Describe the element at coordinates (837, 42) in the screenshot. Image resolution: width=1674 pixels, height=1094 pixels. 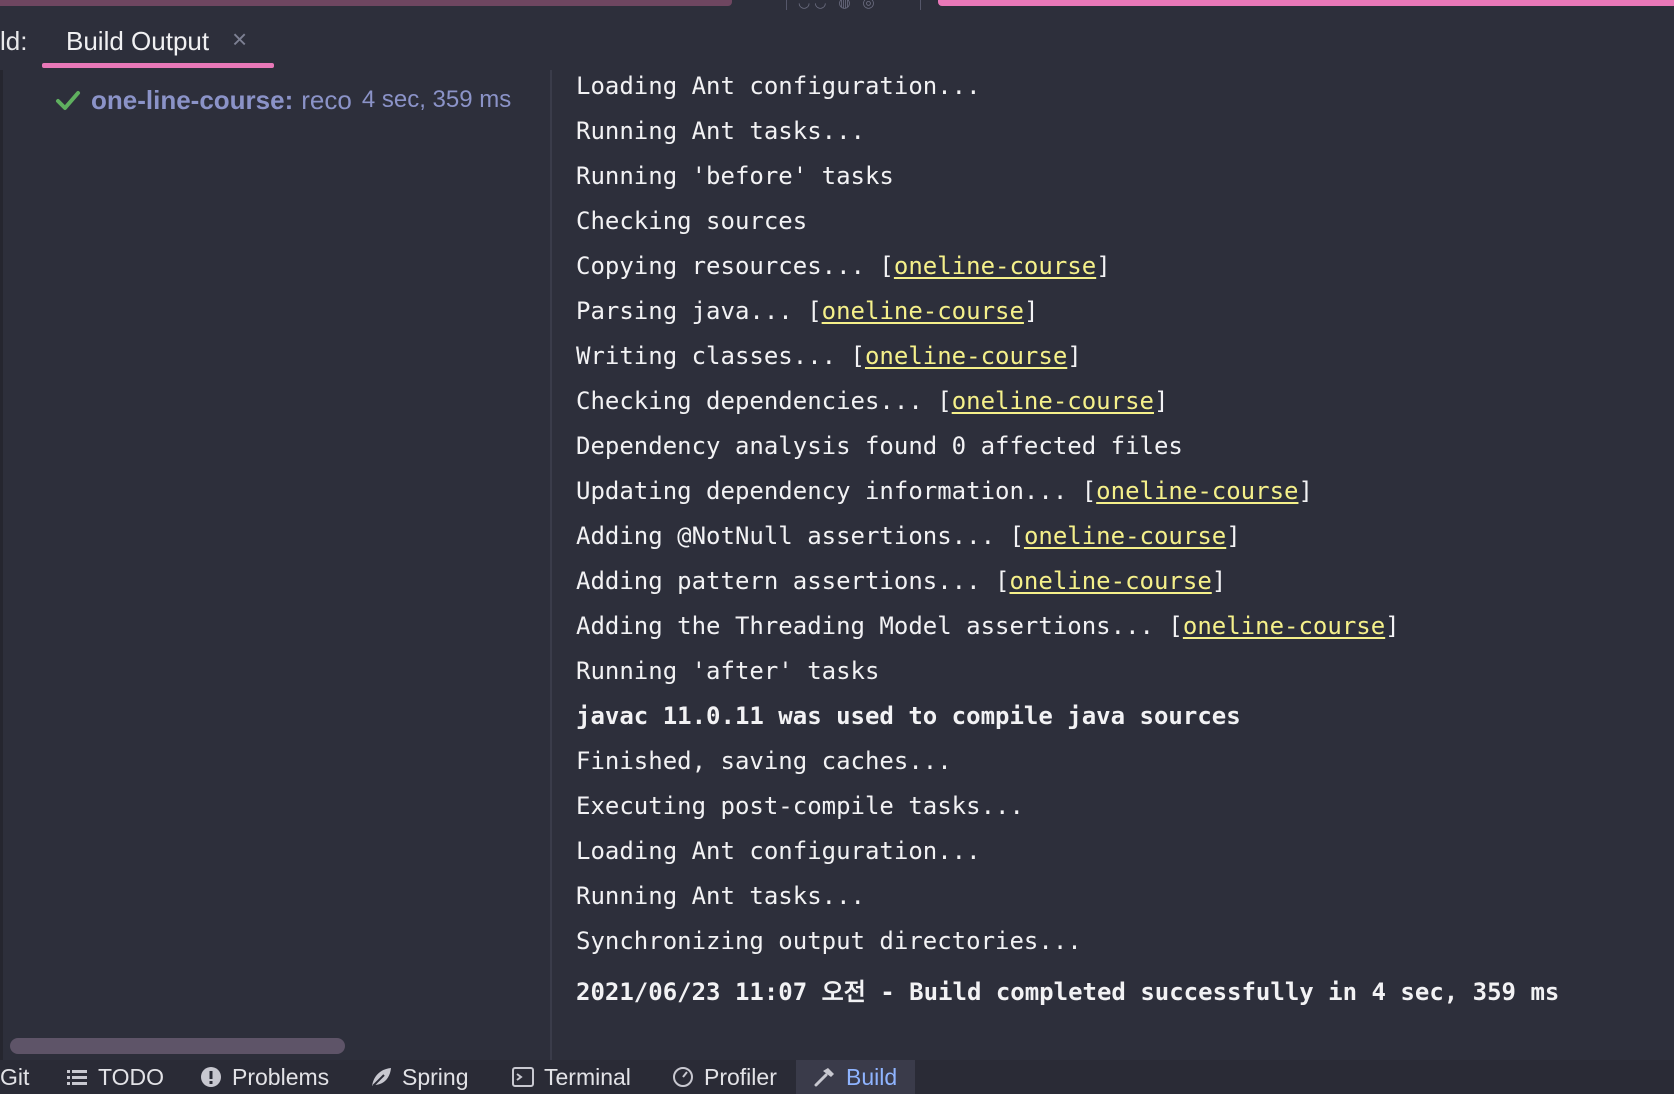
I see `tool-window-header: ld: Build Output ×` at that location.